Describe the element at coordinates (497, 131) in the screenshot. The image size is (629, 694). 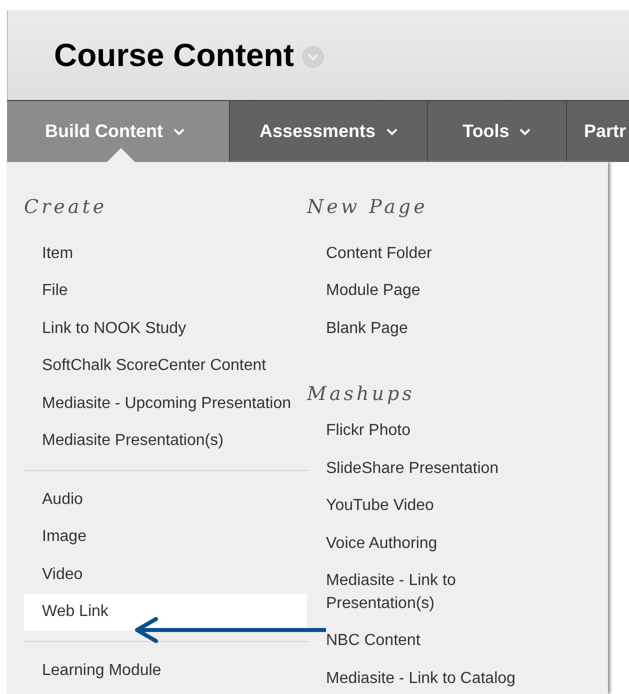
I see `nav-tab: Tools` at that location.